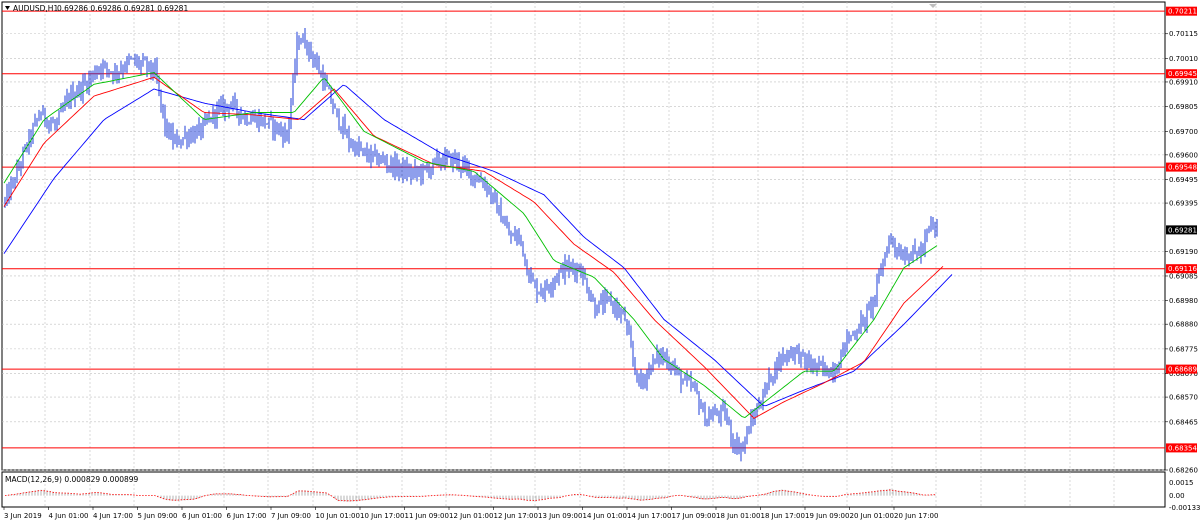 This screenshot has width=1200, height=523. What do you see at coordinates (1177, 496) in the screenshot?
I see `macd-tick-label: 0.00` at bounding box center [1177, 496].